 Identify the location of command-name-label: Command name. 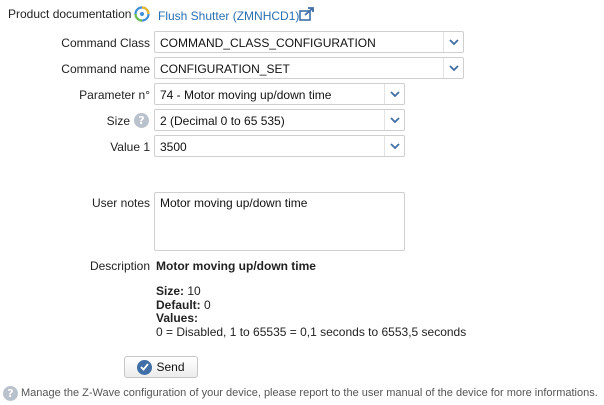
(105, 69).